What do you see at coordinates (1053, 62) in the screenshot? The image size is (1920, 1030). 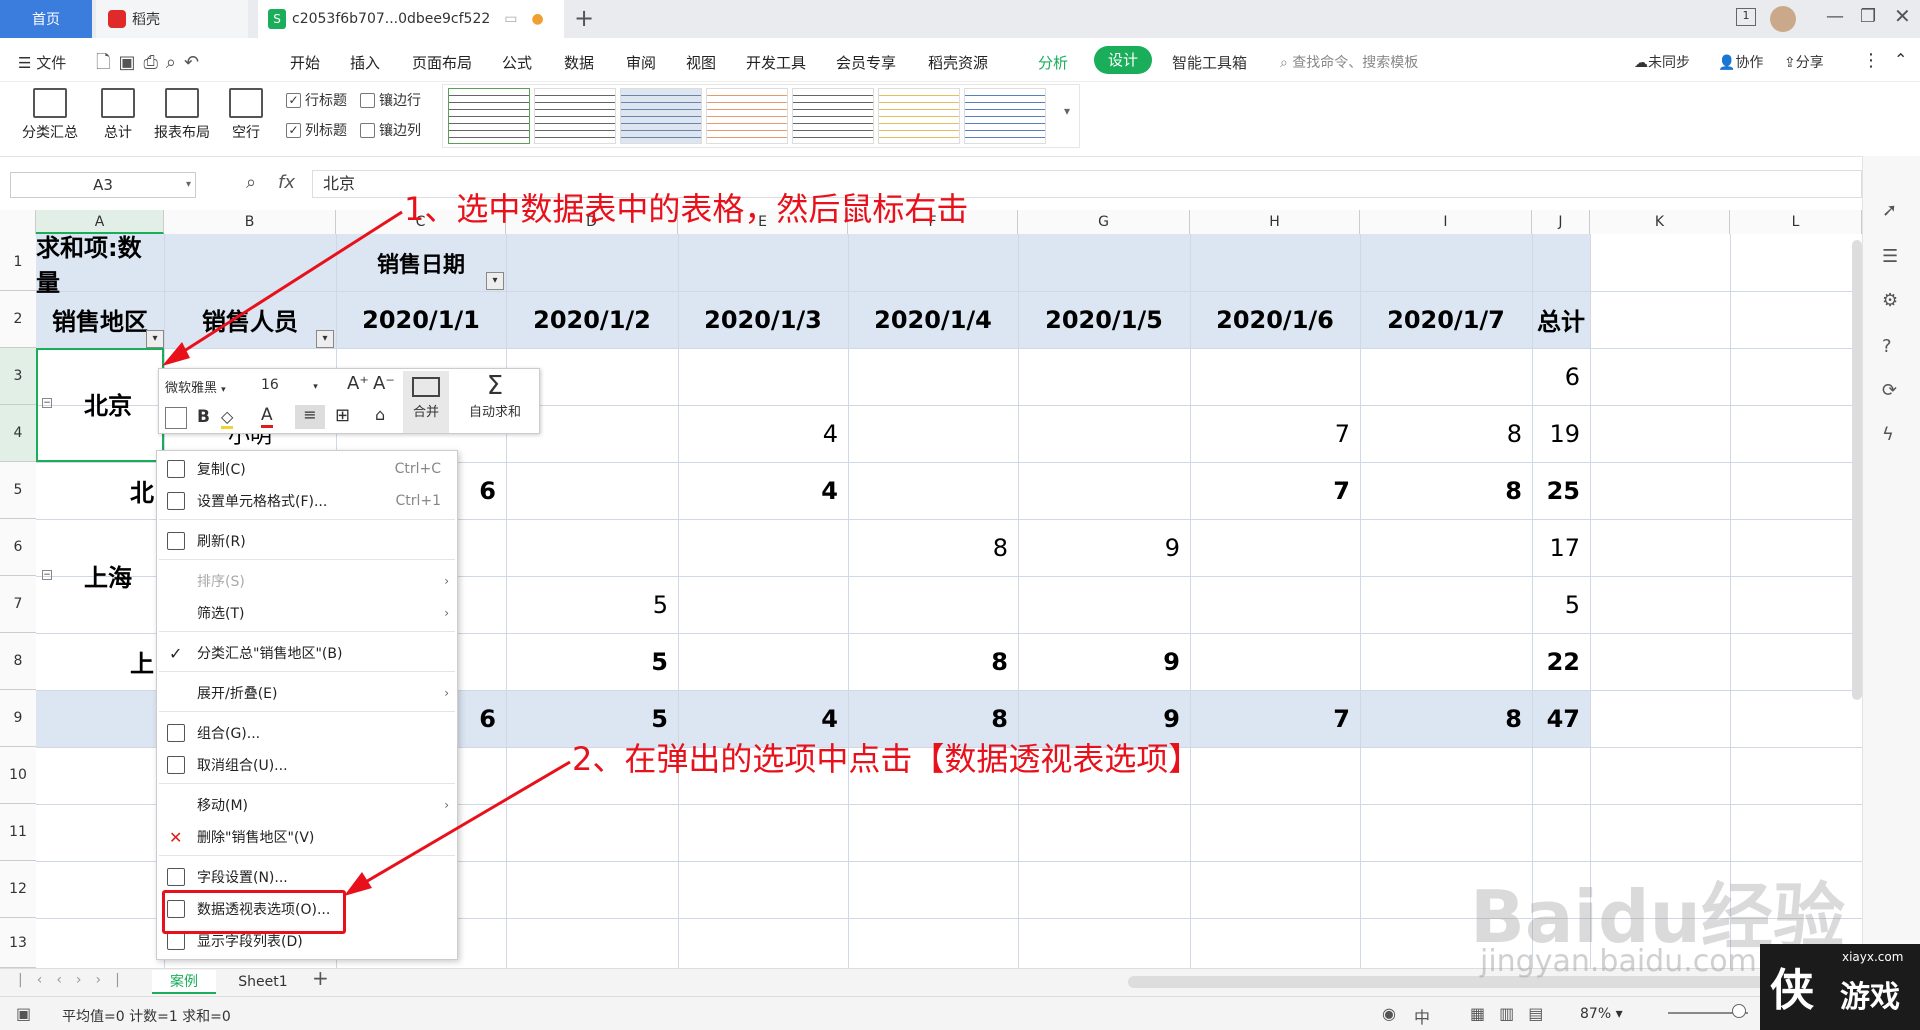 I see `menu-analyze: 分析` at bounding box center [1053, 62].